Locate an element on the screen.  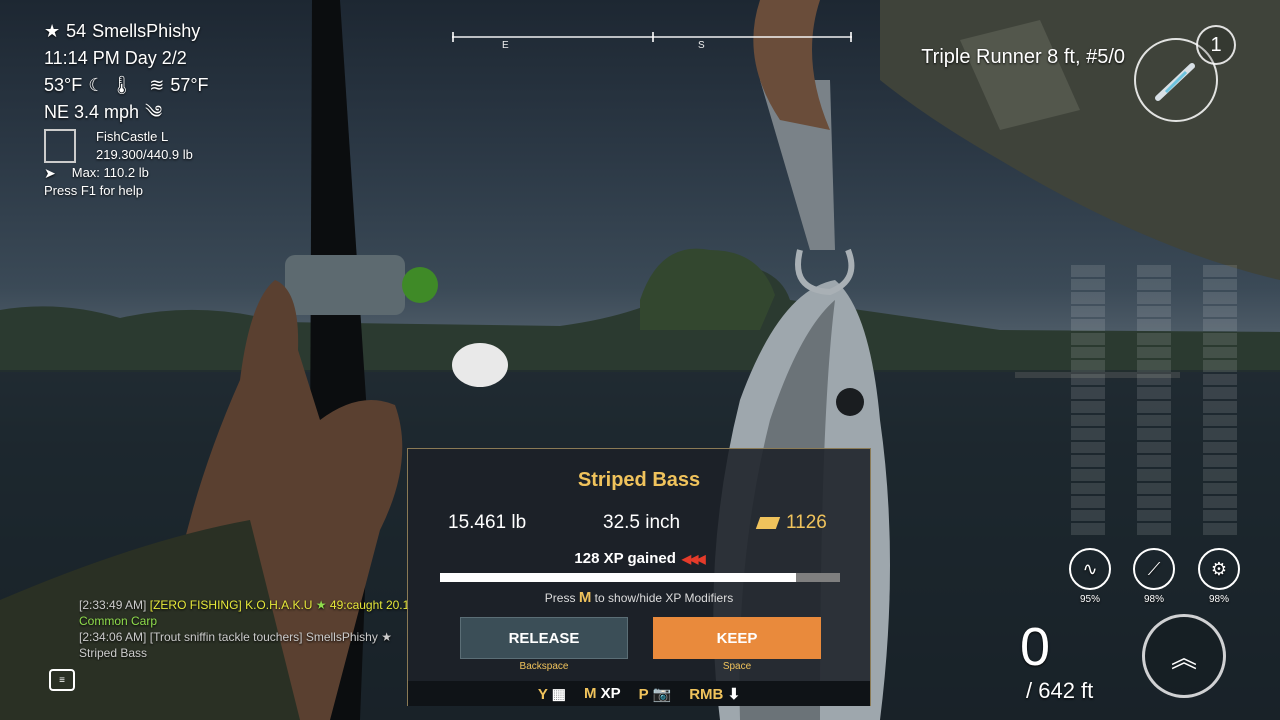
compass-bar: E S is located at coordinates (652, 41).